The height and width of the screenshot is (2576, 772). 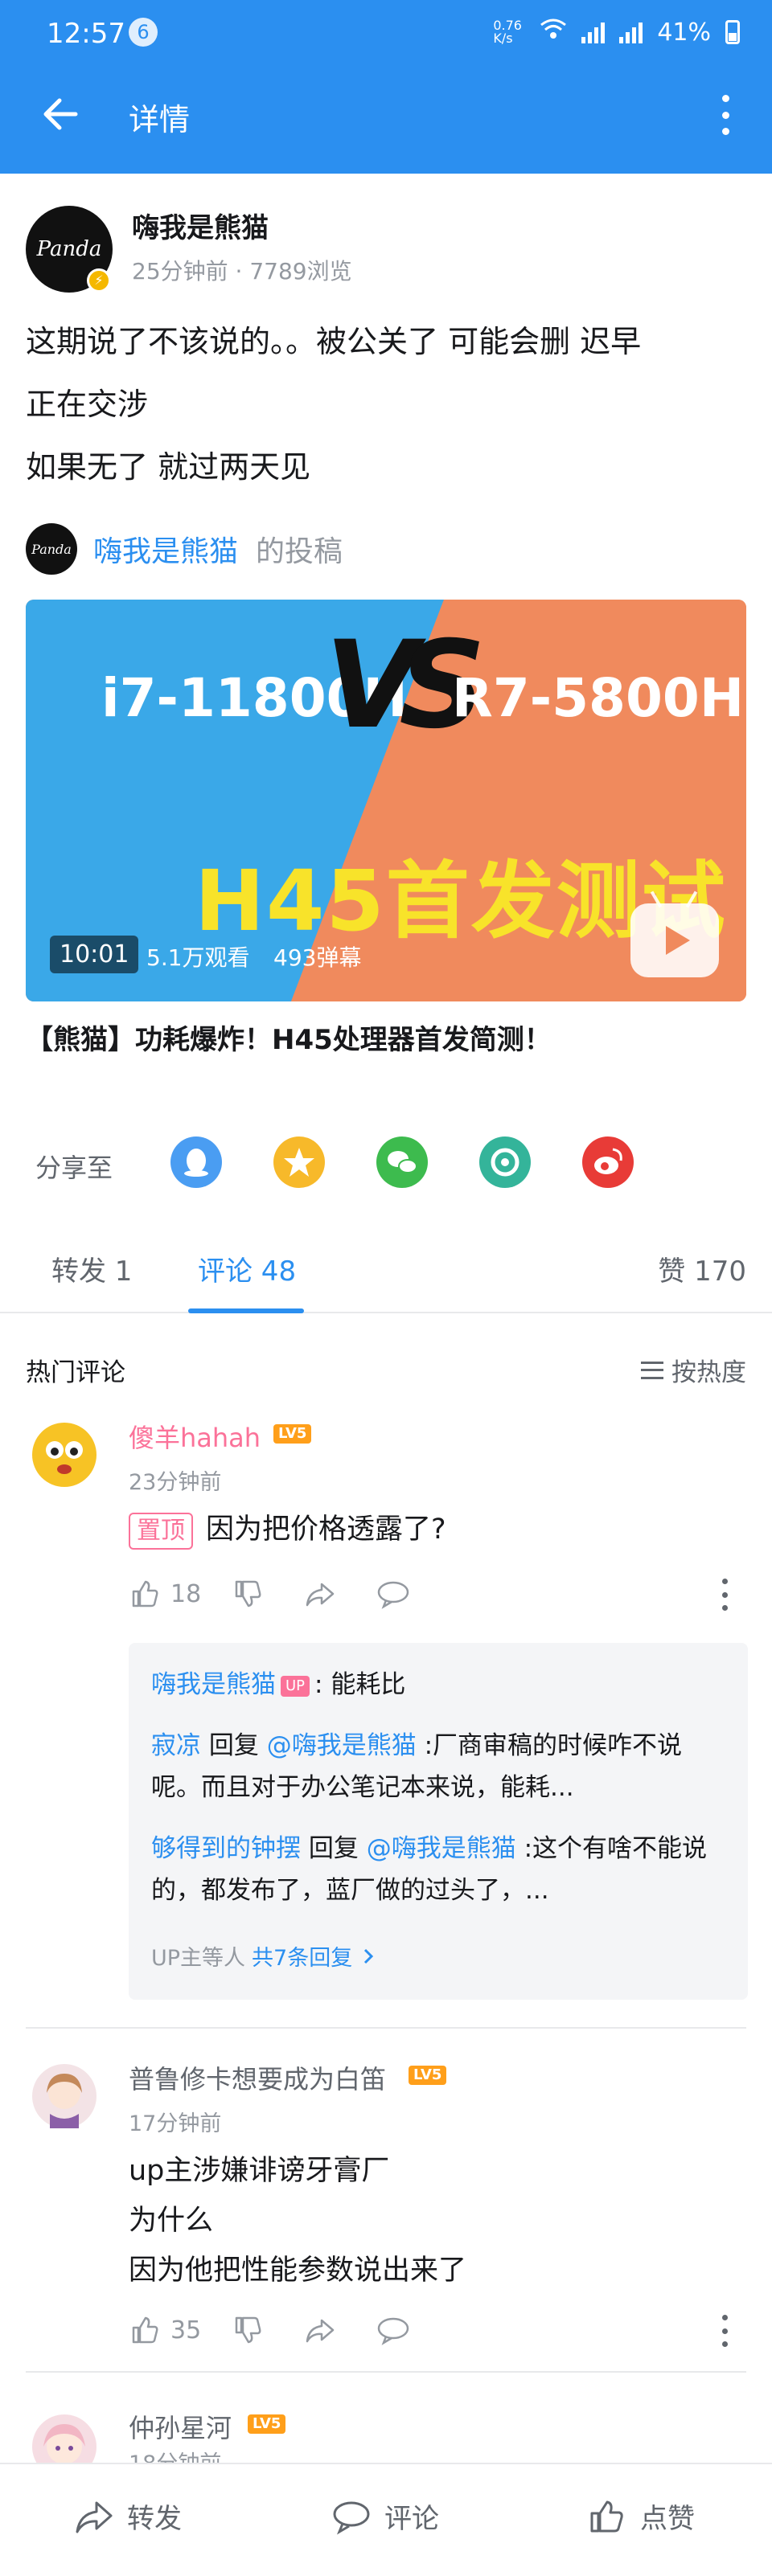 What do you see at coordinates (200, 225) in the screenshot?
I see `author-name: 嗨我是熊猫` at bounding box center [200, 225].